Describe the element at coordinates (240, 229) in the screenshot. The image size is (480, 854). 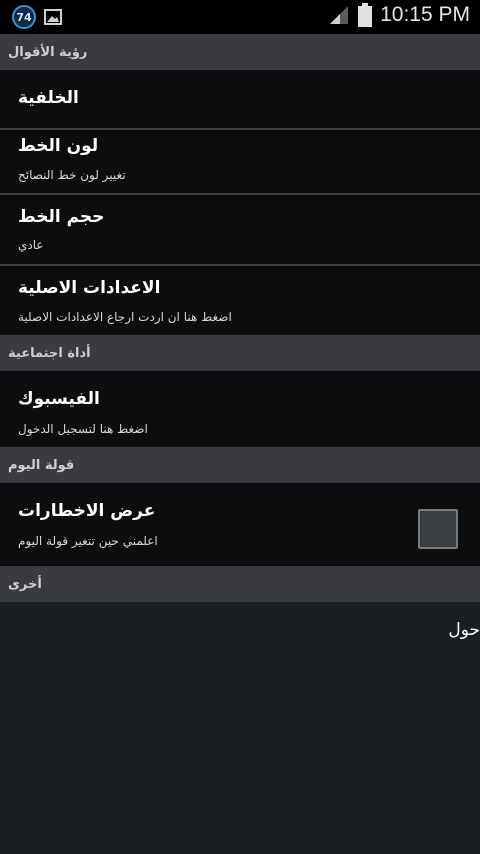
I see `setting-font-size: حجم الخط عادي` at that location.